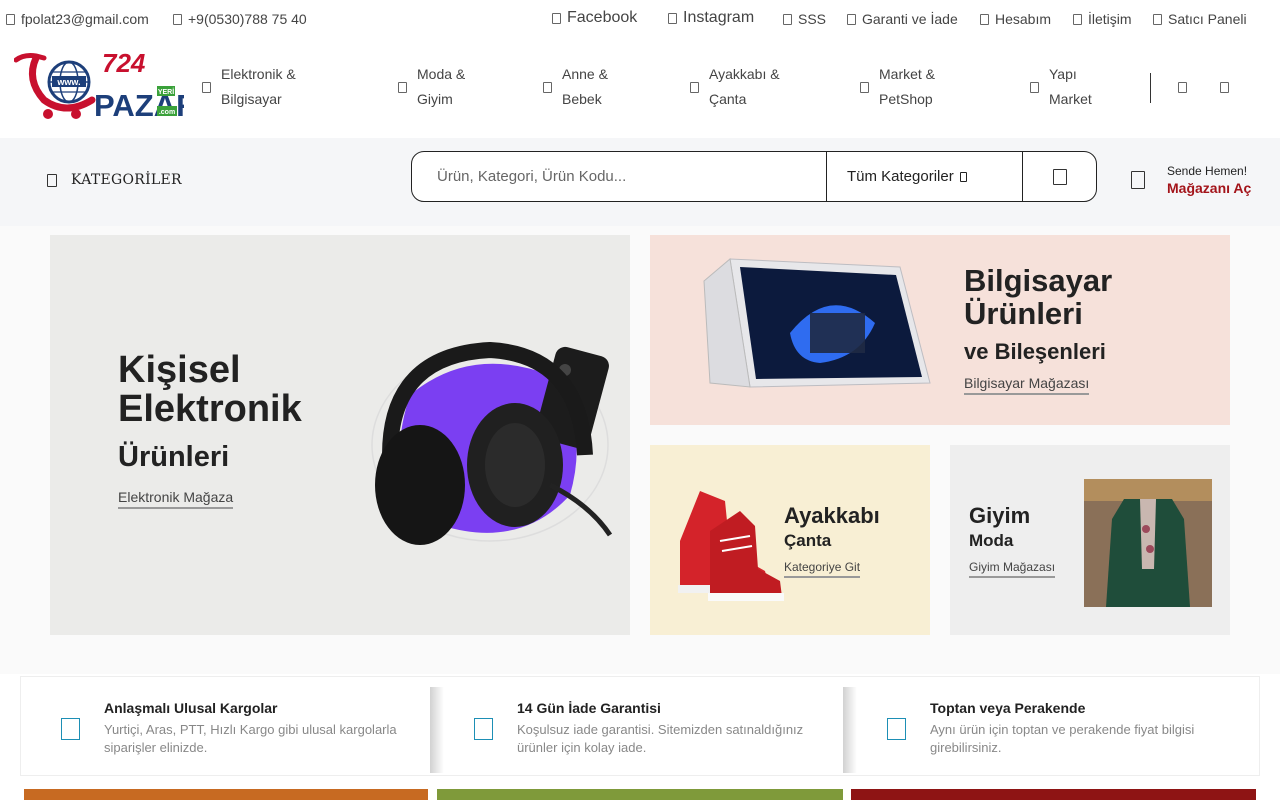  I want to click on store-line1: Sende Hemen!, so click(1207, 171).